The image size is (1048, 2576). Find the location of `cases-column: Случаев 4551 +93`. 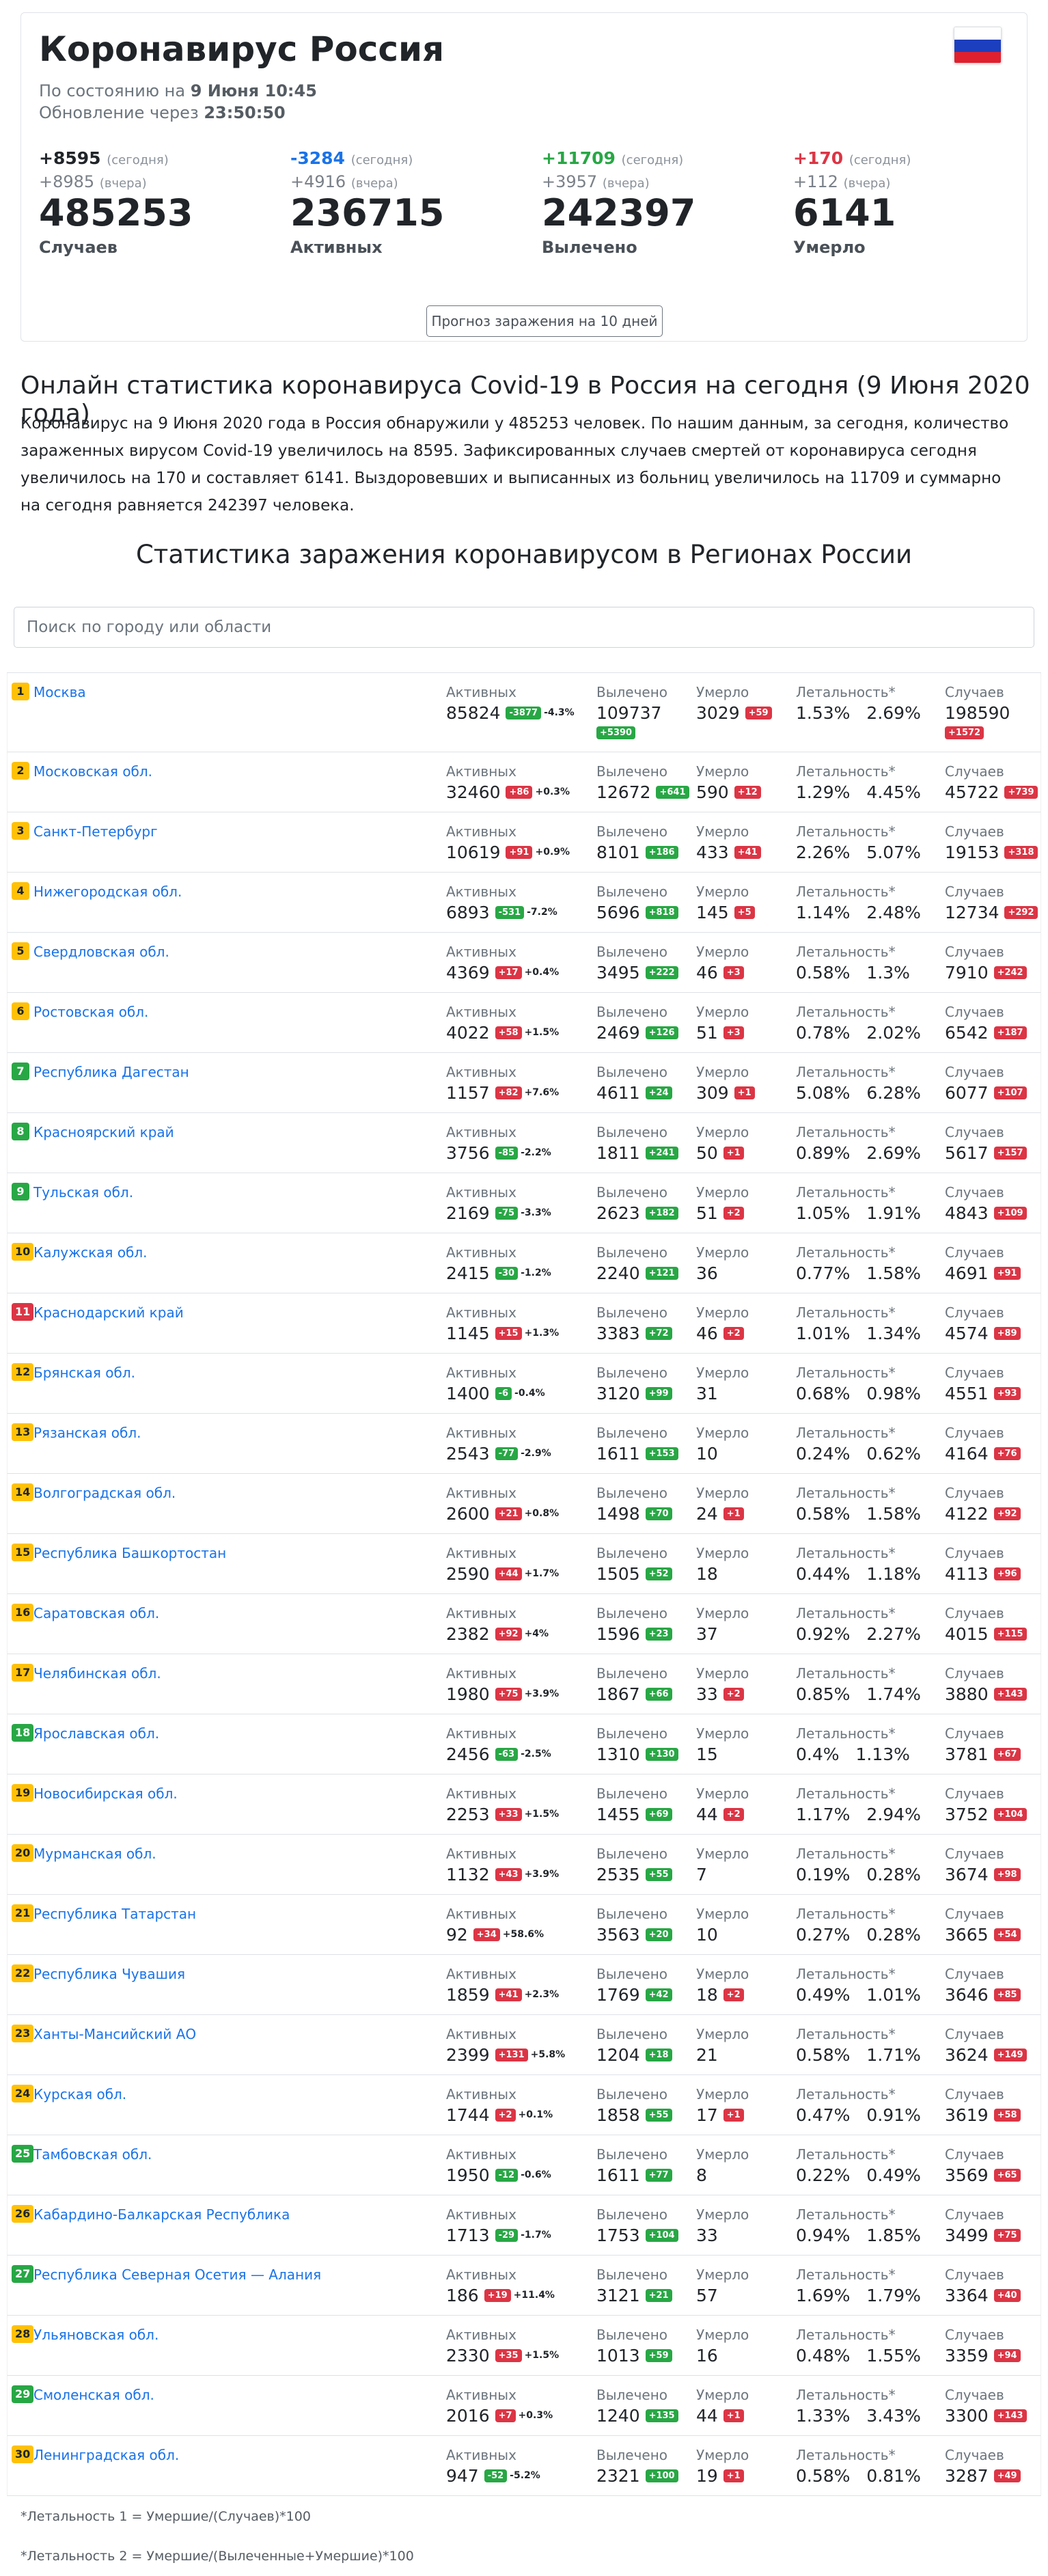

cases-column: Случаев 4551 +93 is located at coordinates (983, 1384).